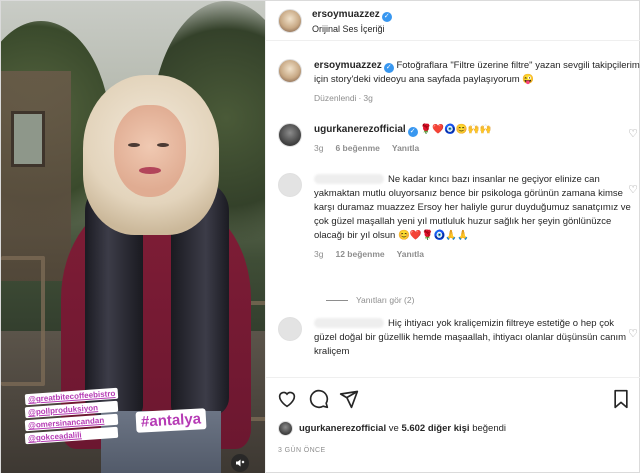  Describe the element at coordinates (23, 321) in the screenshot. I see `chair-left` at that location.